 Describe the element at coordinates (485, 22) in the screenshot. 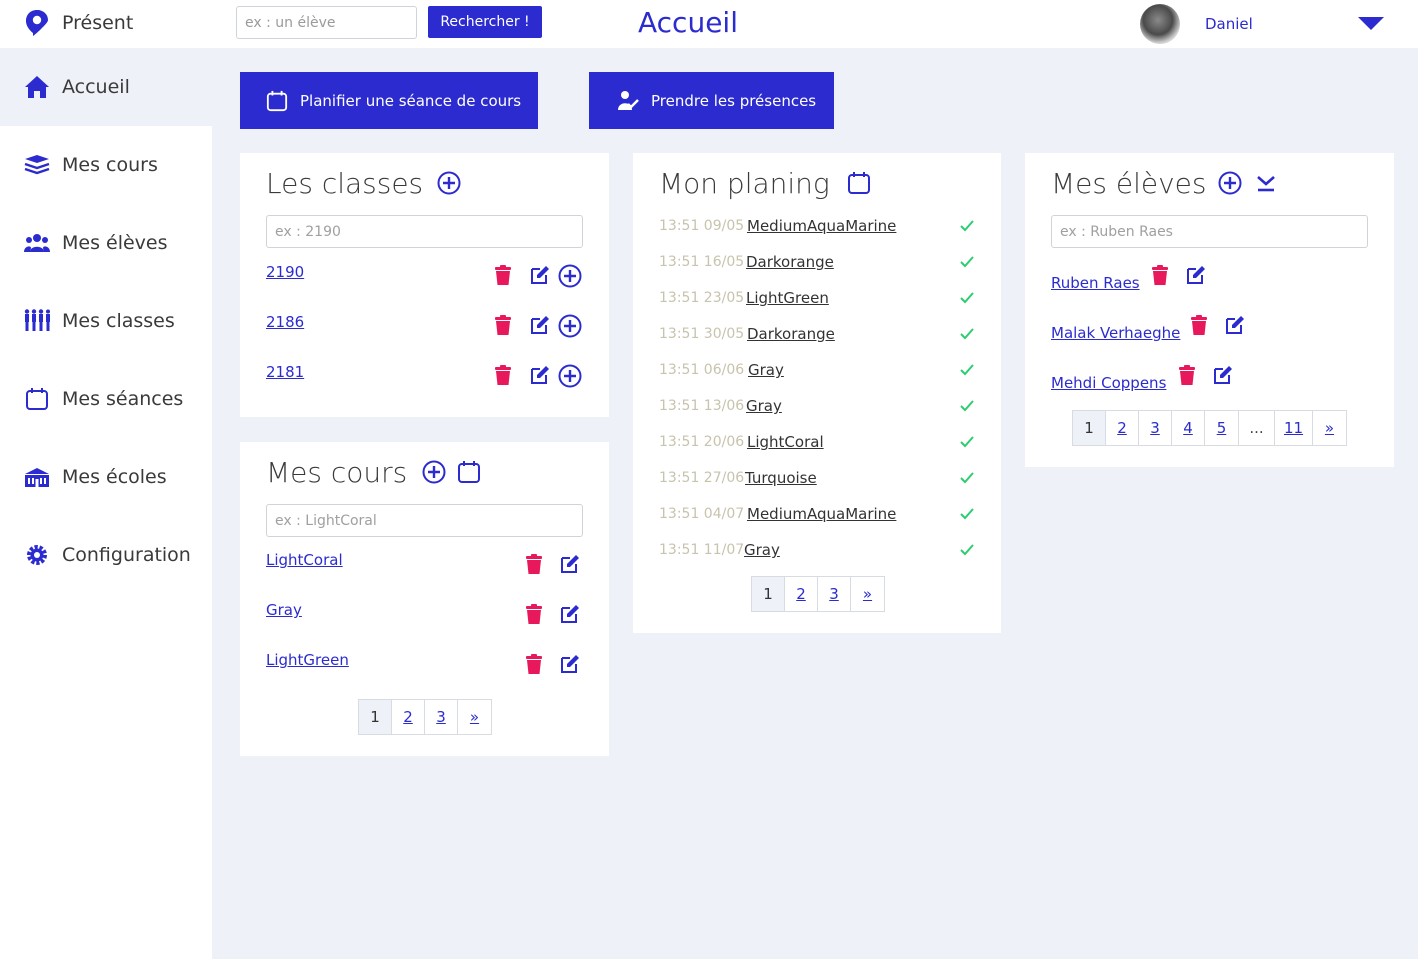

I see `search-button: Rechercher !` at that location.